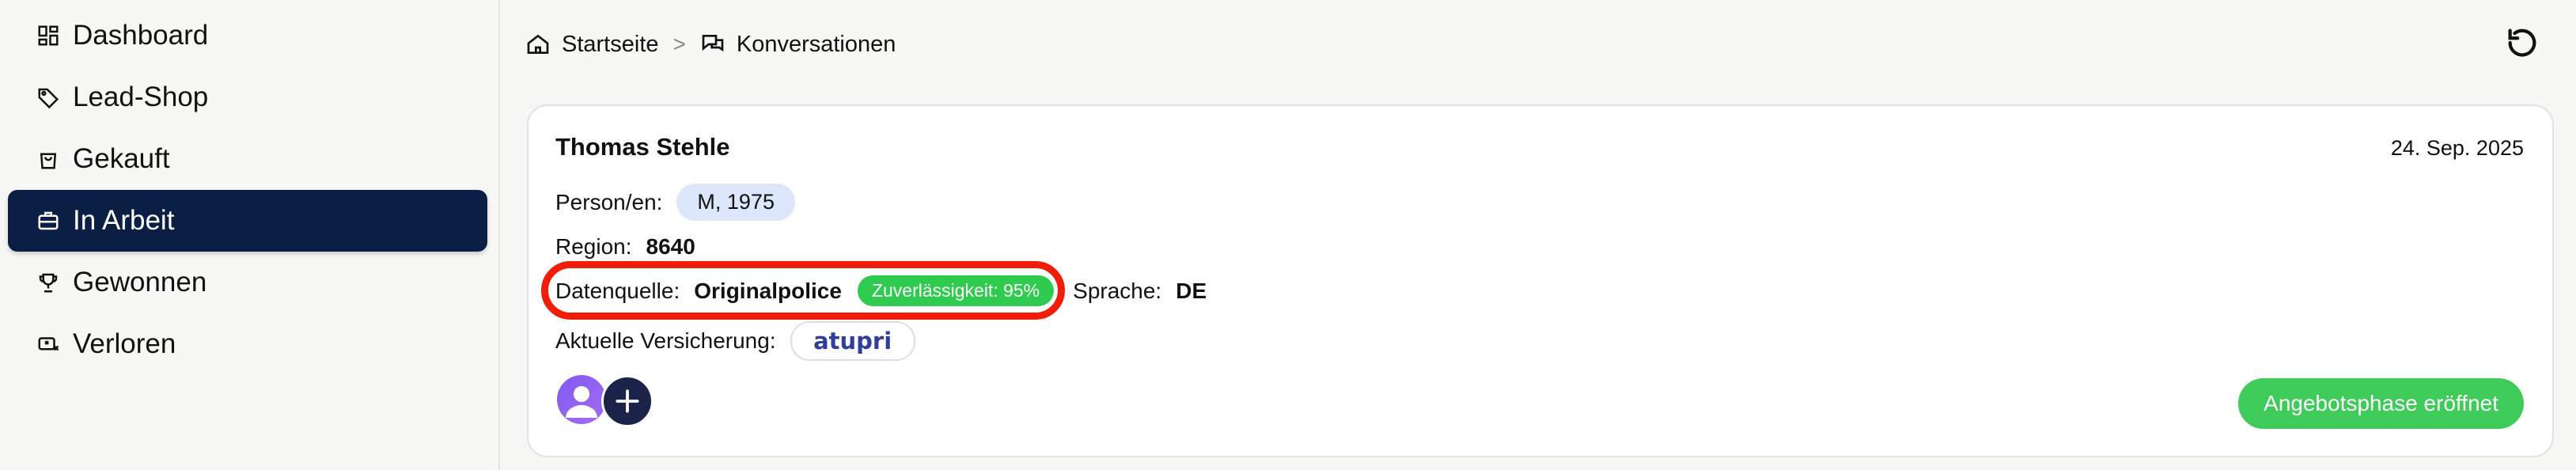 This screenshot has width=2576, height=470. I want to click on shopping-bag-icon, so click(48, 159).